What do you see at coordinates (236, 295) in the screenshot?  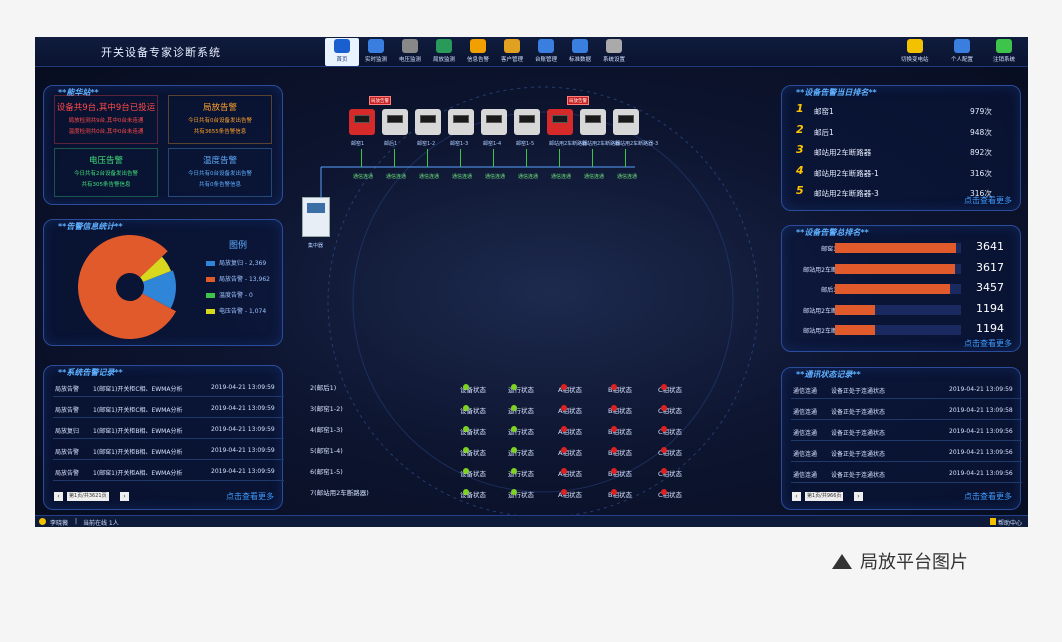 I see `legend-label: 温度告警 - 0` at bounding box center [236, 295].